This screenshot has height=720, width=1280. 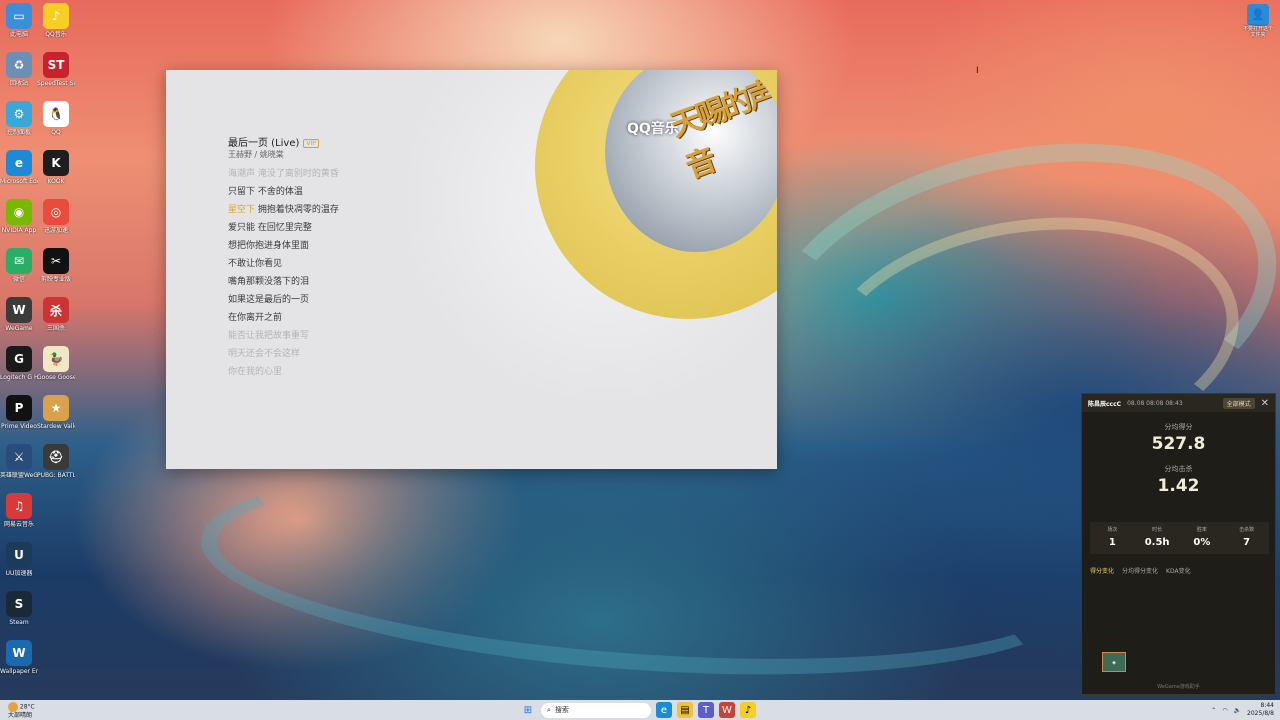 I want to click on desktop-icon: U UU加速器, so click(x=19, y=559).